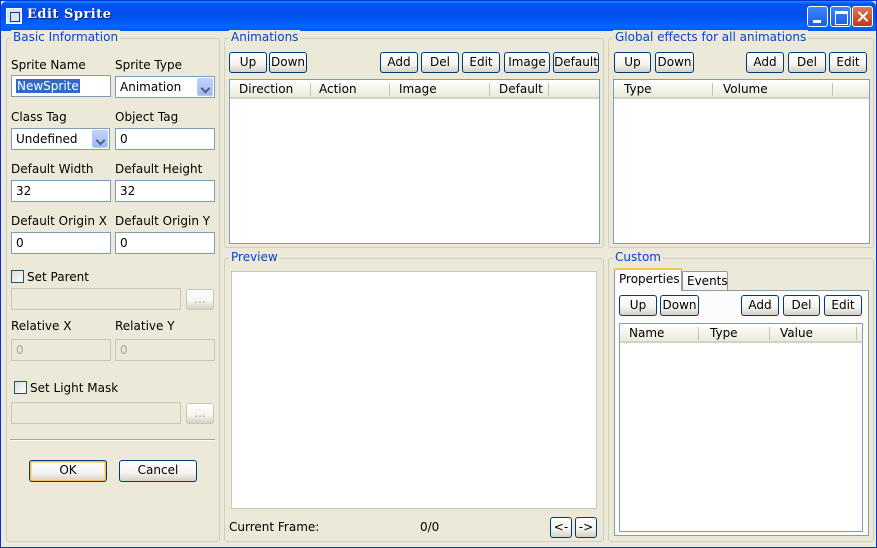 This screenshot has height=548, width=877. I want to click on class-tag-select: Undefined, so click(60, 139).